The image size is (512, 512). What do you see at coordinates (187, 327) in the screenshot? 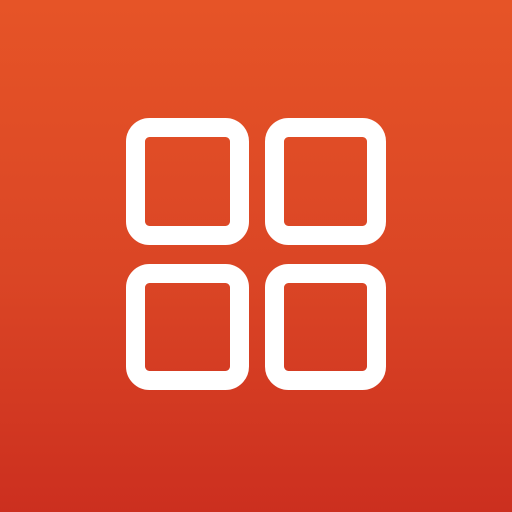
I see `grid-tile-bottom-left` at bounding box center [187, 327].